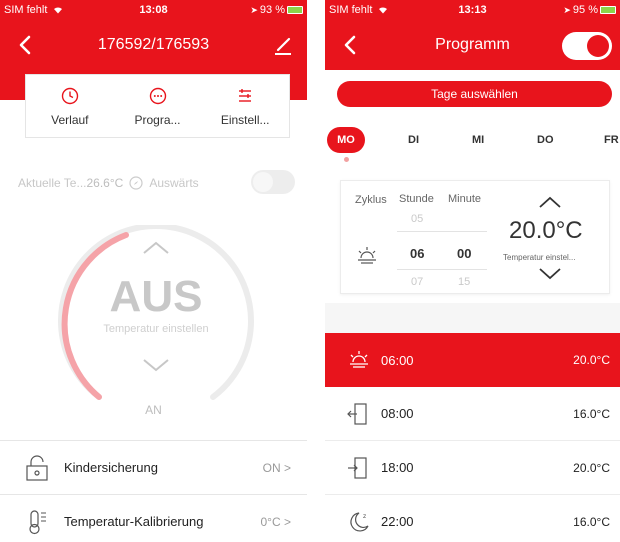 This screenshot has width=620, height=542. Describe the element at coordinates (136, 183) in the screenshot. I see `compass-icon` at that location.